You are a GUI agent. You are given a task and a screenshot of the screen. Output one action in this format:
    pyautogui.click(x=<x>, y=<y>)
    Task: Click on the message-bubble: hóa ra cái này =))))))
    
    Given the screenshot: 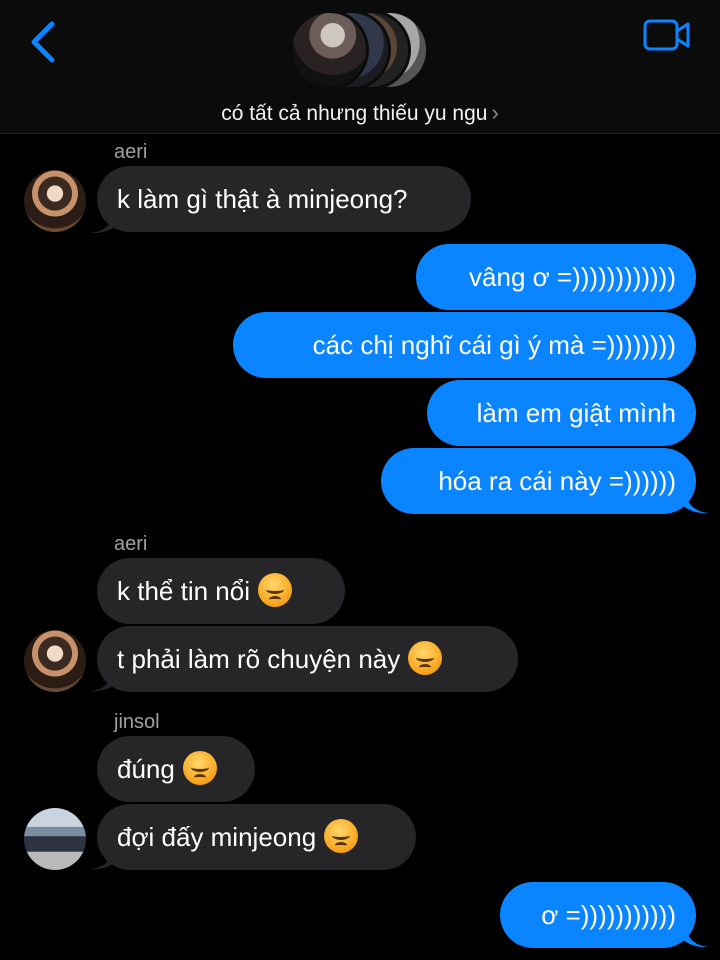 What is the action you would take?
    pyautogui.click(x=538, y=481)
    